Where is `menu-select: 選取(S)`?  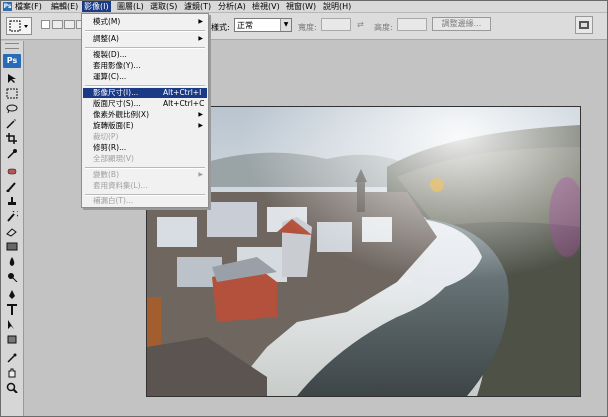 menu-select: 選取(S) is located at coordinates (163, 6).